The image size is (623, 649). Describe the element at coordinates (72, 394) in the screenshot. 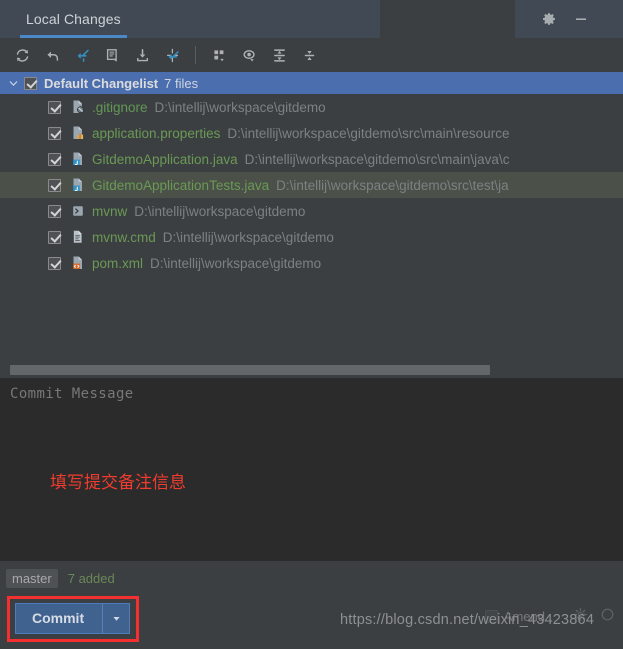

I see `commit-message-placeholder: Commit Message` at that location.